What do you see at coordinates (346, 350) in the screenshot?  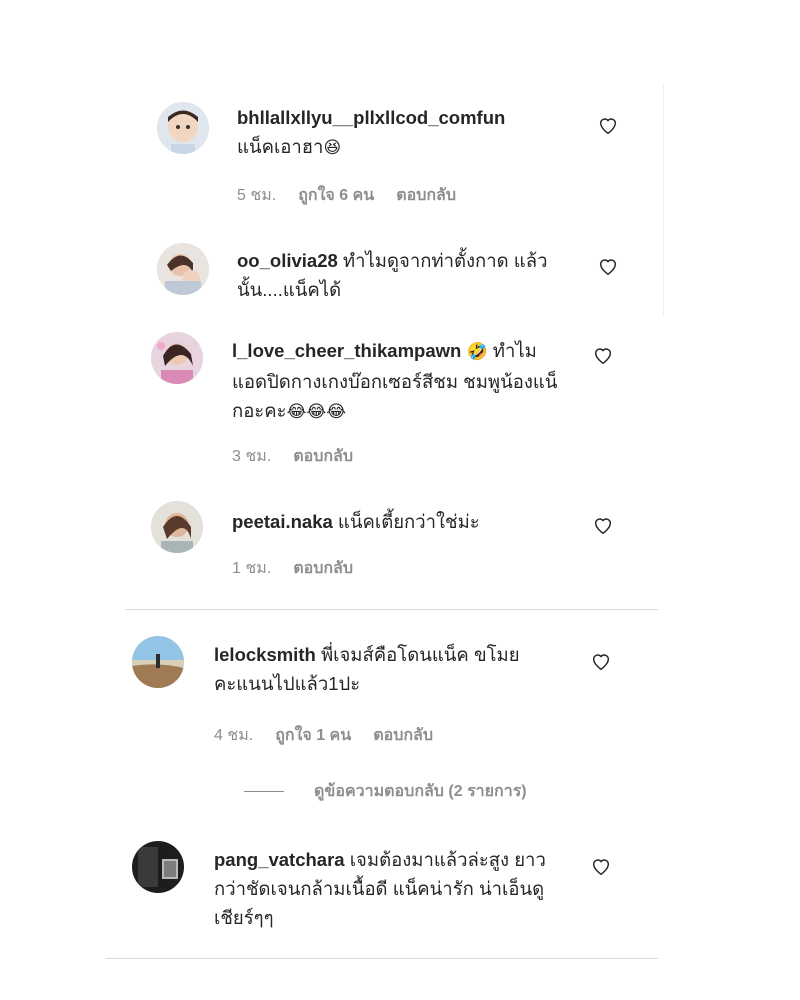 I see `comment-username: l_love_cheer_thikampawn` at bounding box center [346, 350].